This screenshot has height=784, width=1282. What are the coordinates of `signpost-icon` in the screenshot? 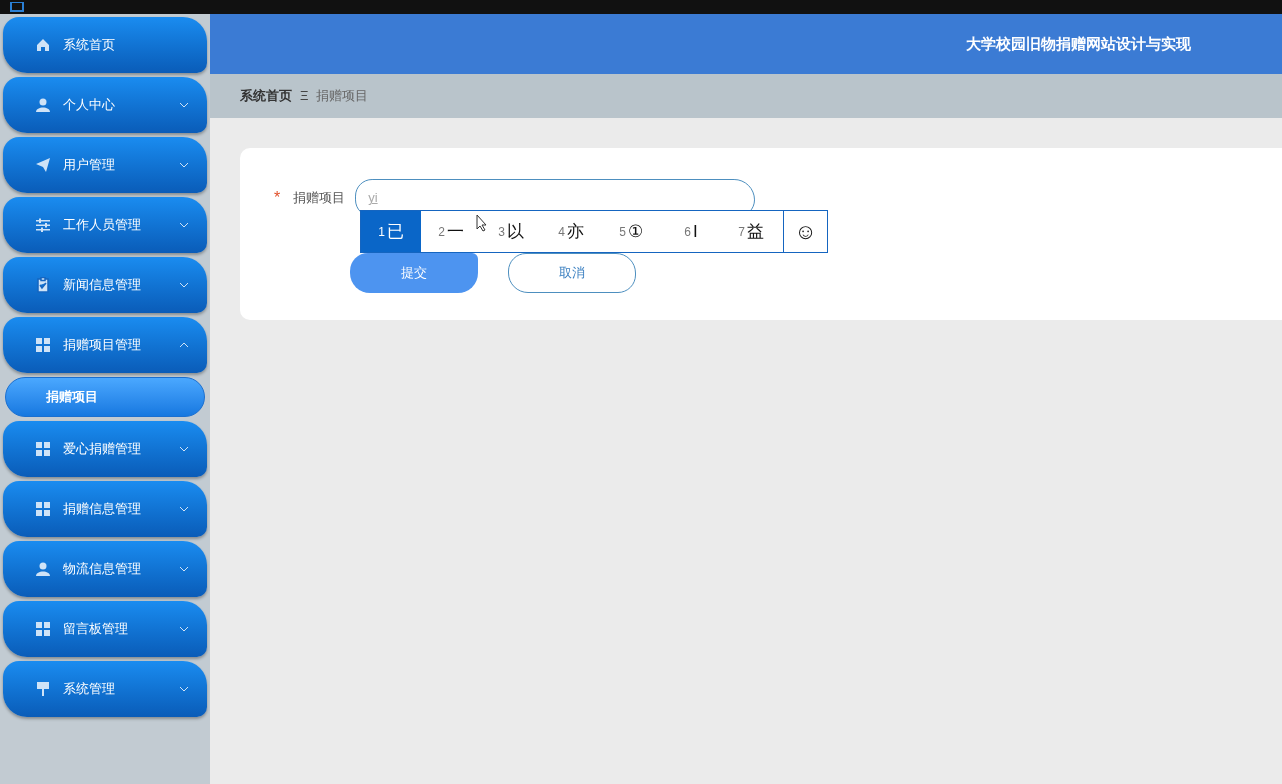 It's located at (43, 689).